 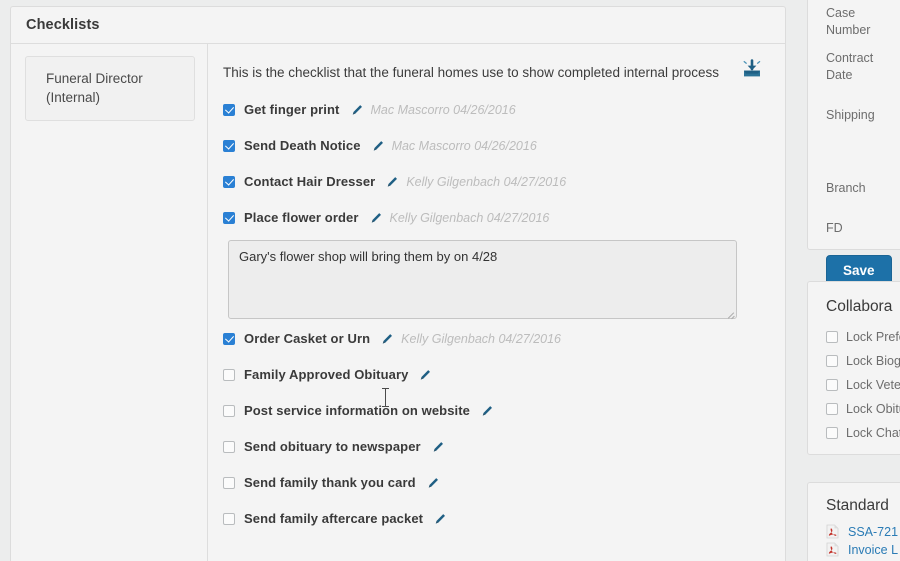 I want to click on document-link: SSA-721, so click(x=873, y=532).